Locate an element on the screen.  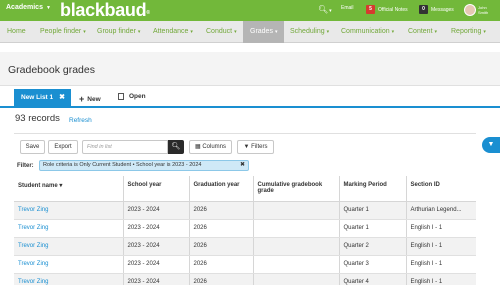
divider is located at coordinates (245, 133).